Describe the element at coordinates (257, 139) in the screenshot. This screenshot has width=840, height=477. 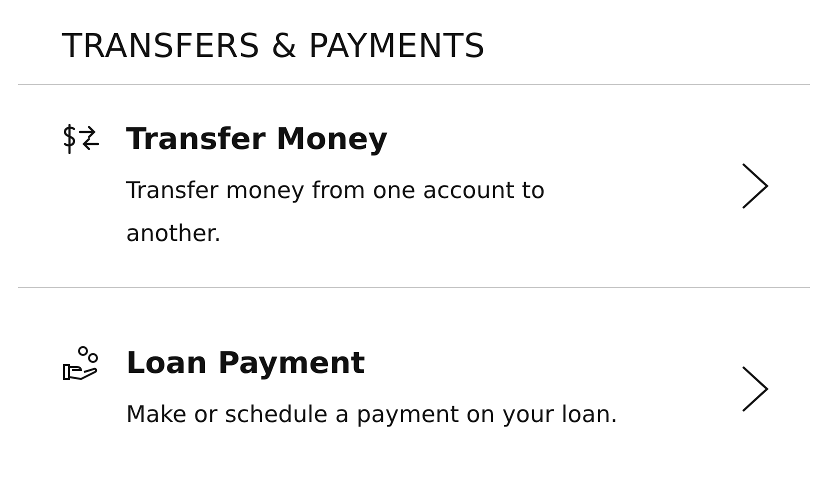
I see `item-title: Transfer Money` at that location.